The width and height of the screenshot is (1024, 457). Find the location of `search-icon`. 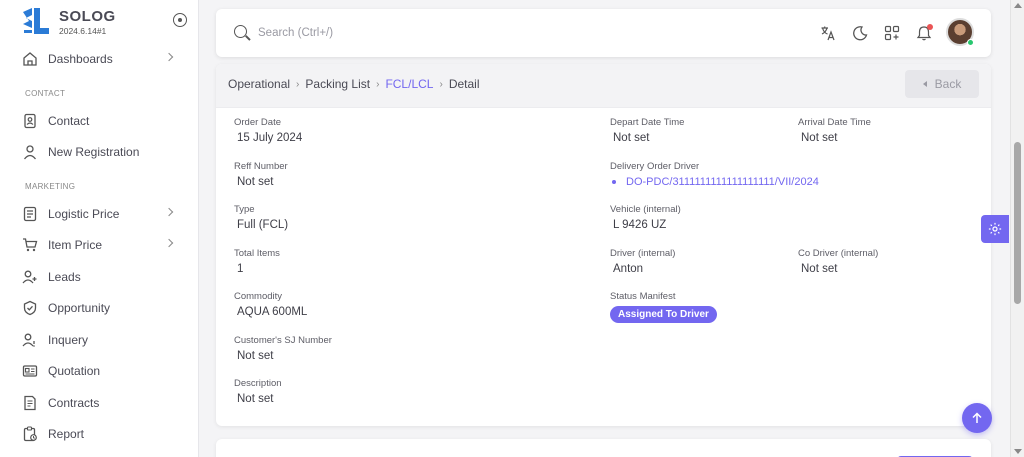

search-icon is located at coordinates (240, 31).